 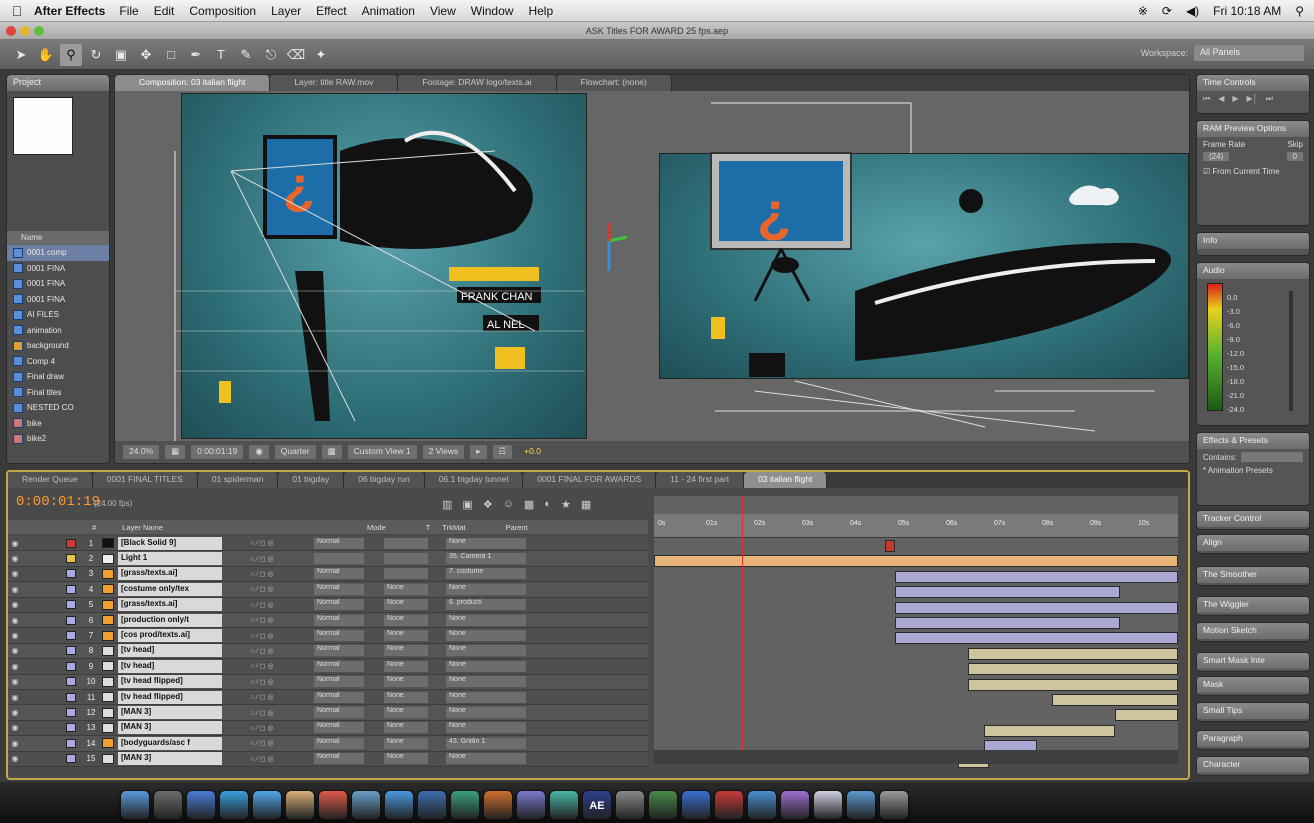 I want to click on project-item: Final draw, so click(x=58, y=377).